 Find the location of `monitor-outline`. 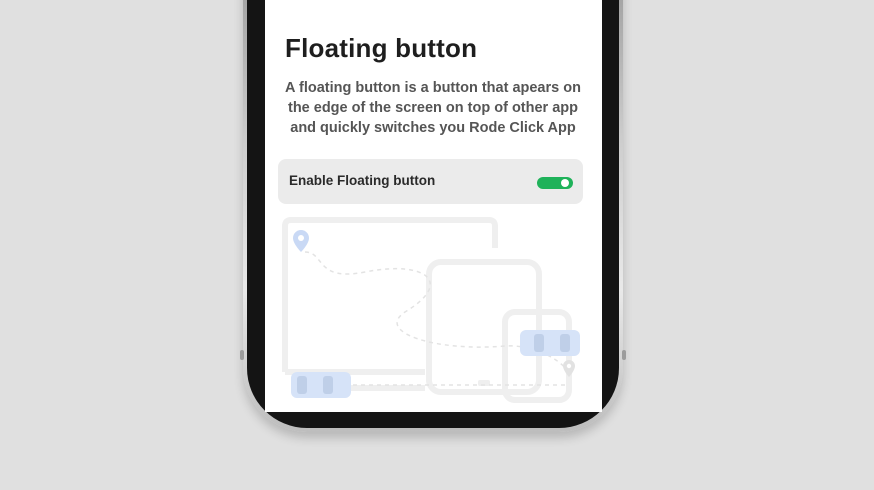

monitor-outline is located at coordinates (390, 304).